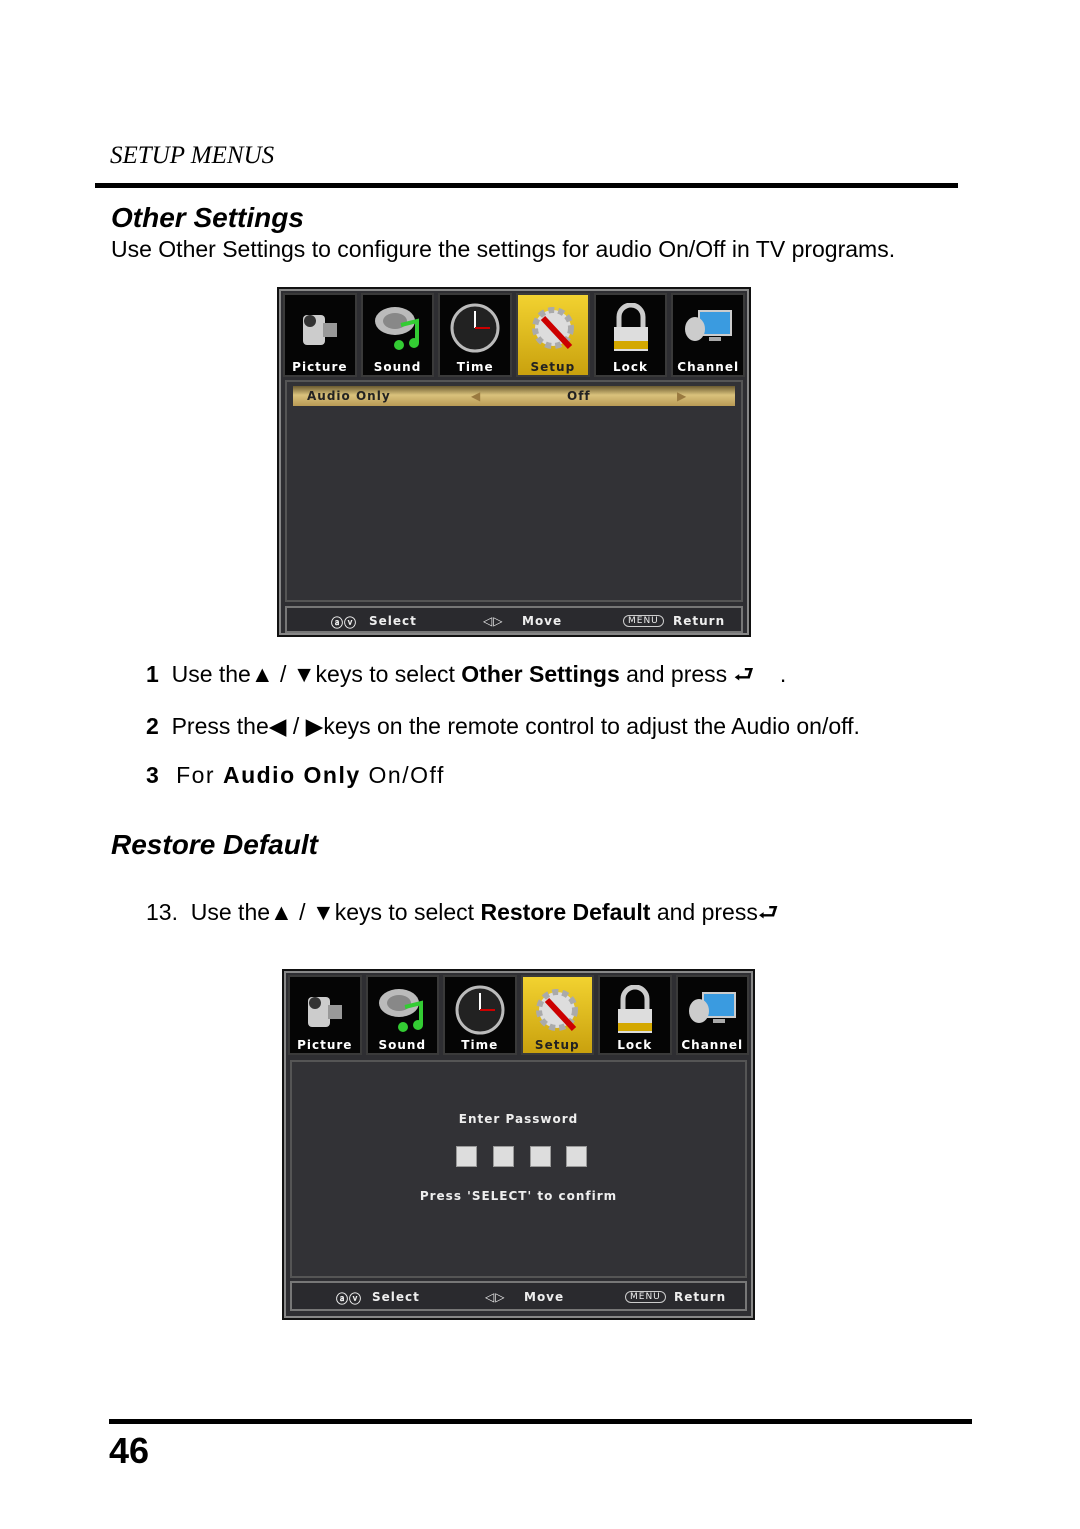 Image resolution: width=1080 pixels, height=1529 pixels. I want to click on step-3: 3 For Audio Only On/Off, so click(295, 775).